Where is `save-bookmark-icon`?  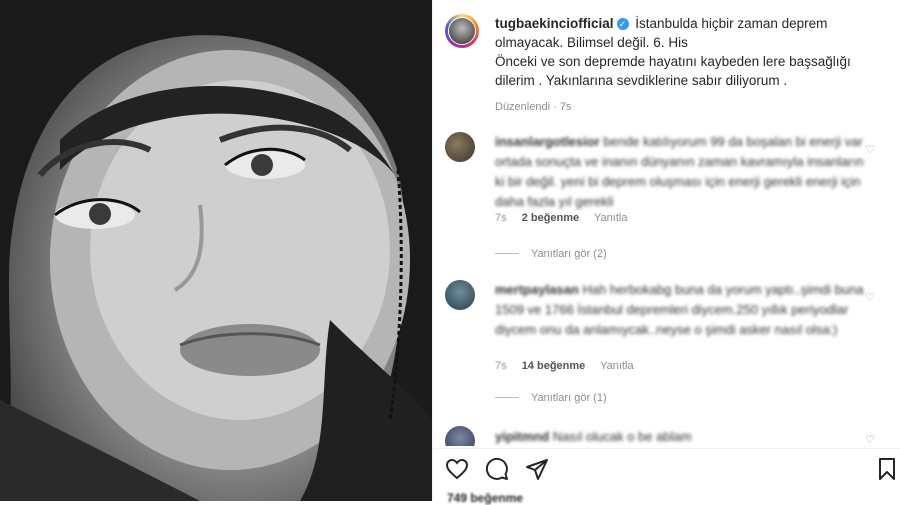 save-bookmark-icon is located at coordinates (887, 469).